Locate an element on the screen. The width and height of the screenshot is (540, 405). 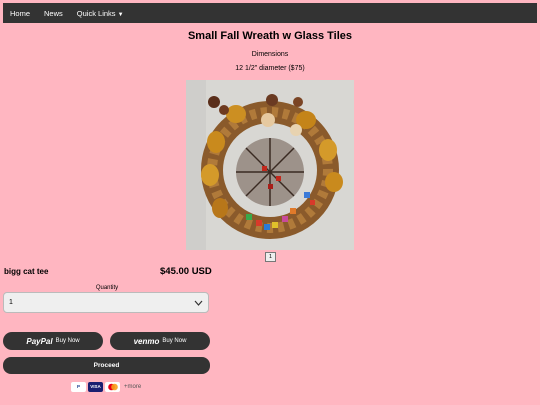
paypal-buy-now-button: PayPal Buy Now is located at coordinates (53, 341).